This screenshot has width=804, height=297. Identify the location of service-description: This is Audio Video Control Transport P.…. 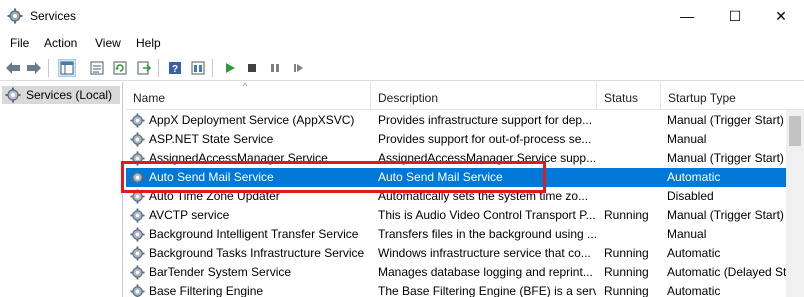
(487, 215).